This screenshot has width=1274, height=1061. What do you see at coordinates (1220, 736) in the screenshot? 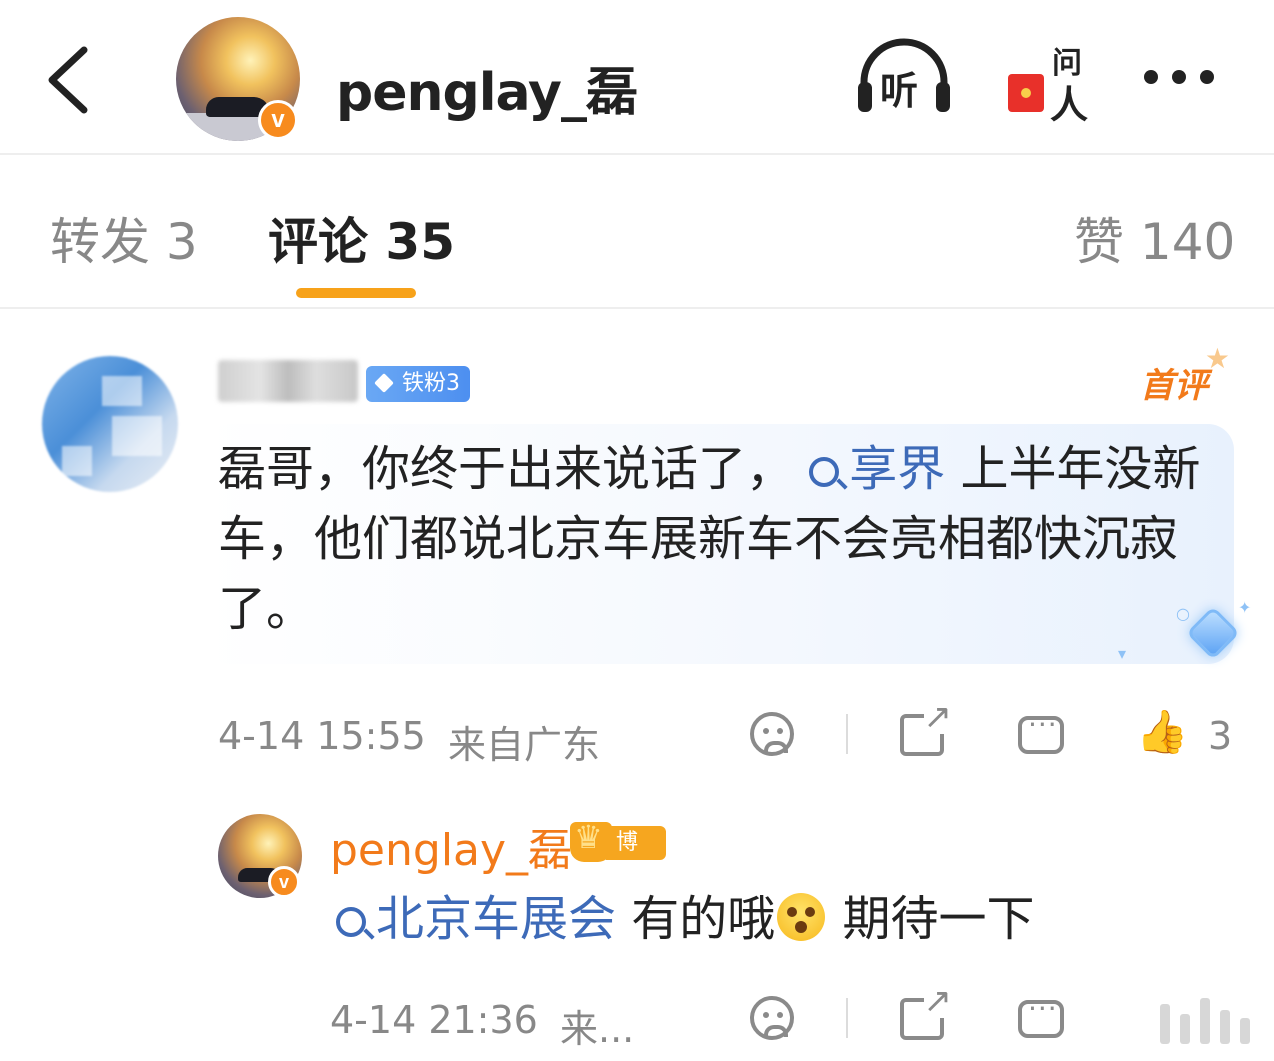
I see `like-count: 3` at bounding box center [1220, 736].